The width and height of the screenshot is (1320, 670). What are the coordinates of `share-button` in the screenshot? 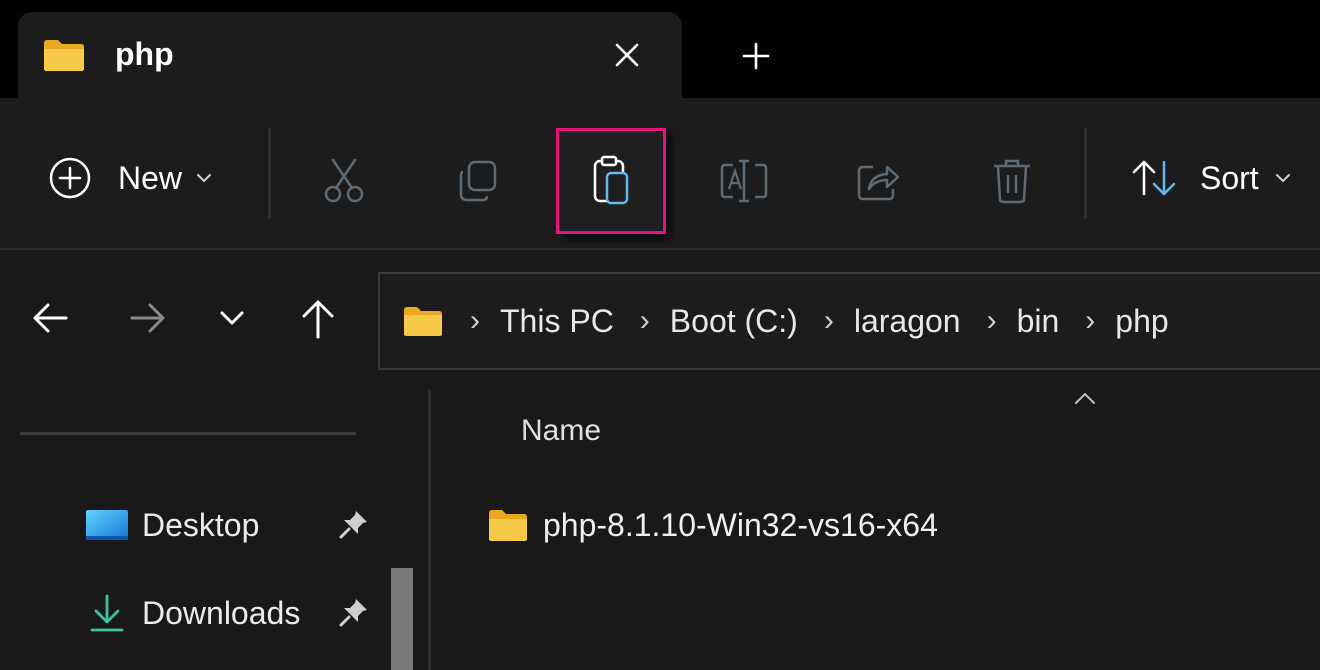 It's located at (878, 181).